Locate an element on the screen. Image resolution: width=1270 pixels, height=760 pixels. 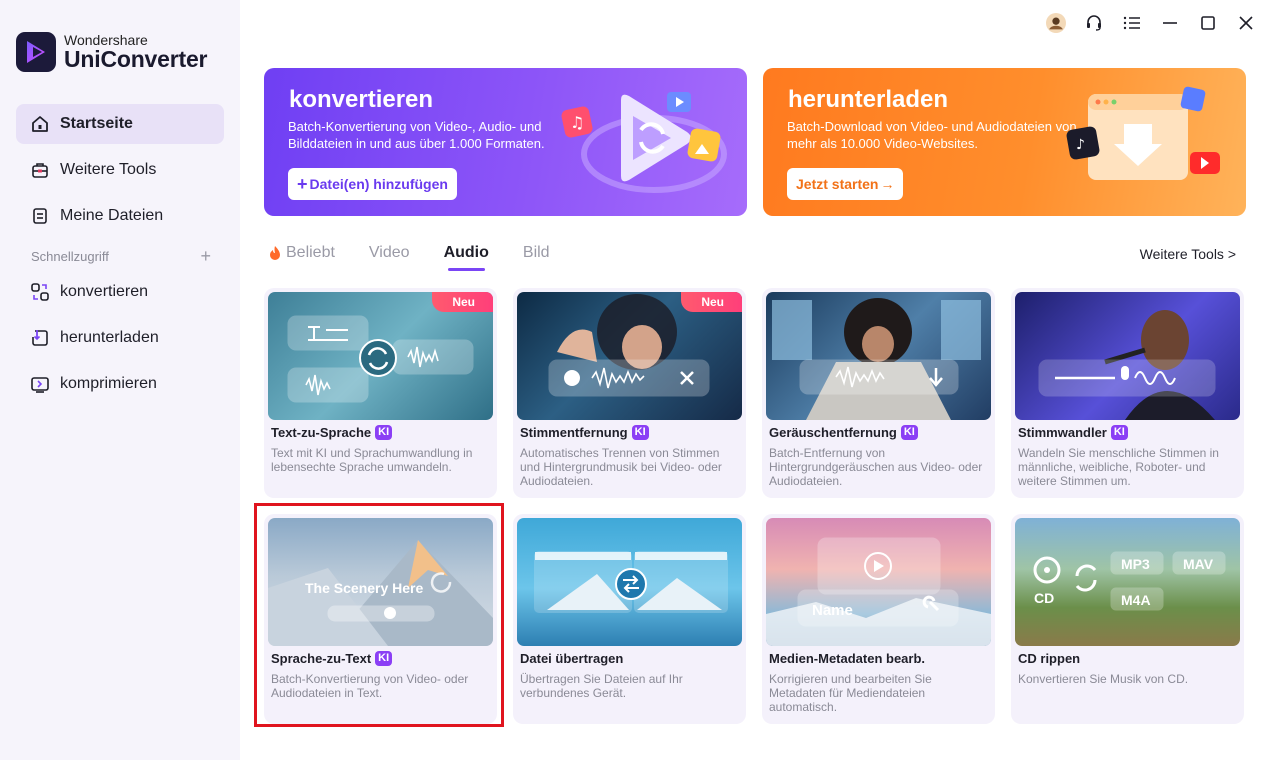
card-title-text: Stimmentfernung is located at coordinates (574, 432).